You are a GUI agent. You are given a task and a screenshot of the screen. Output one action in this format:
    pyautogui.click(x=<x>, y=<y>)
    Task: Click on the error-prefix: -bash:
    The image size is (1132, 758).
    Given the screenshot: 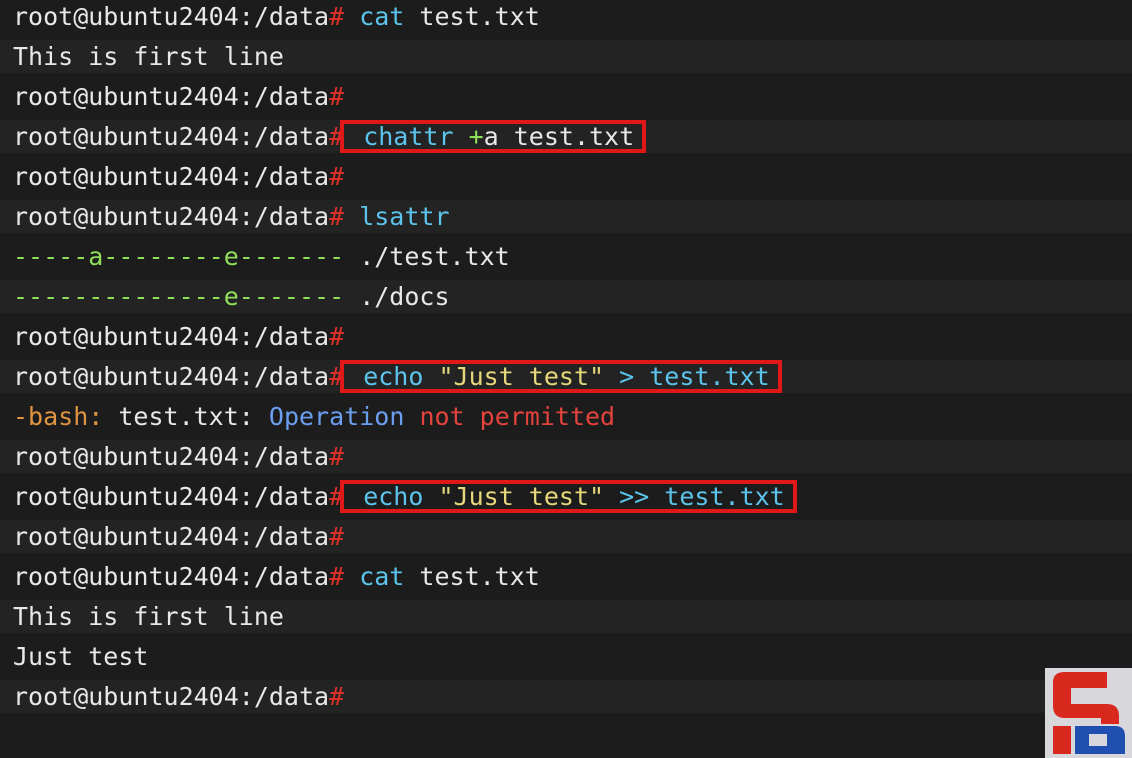 What is the action you would take?
    pyautogui.click(x=58, y=416)
    